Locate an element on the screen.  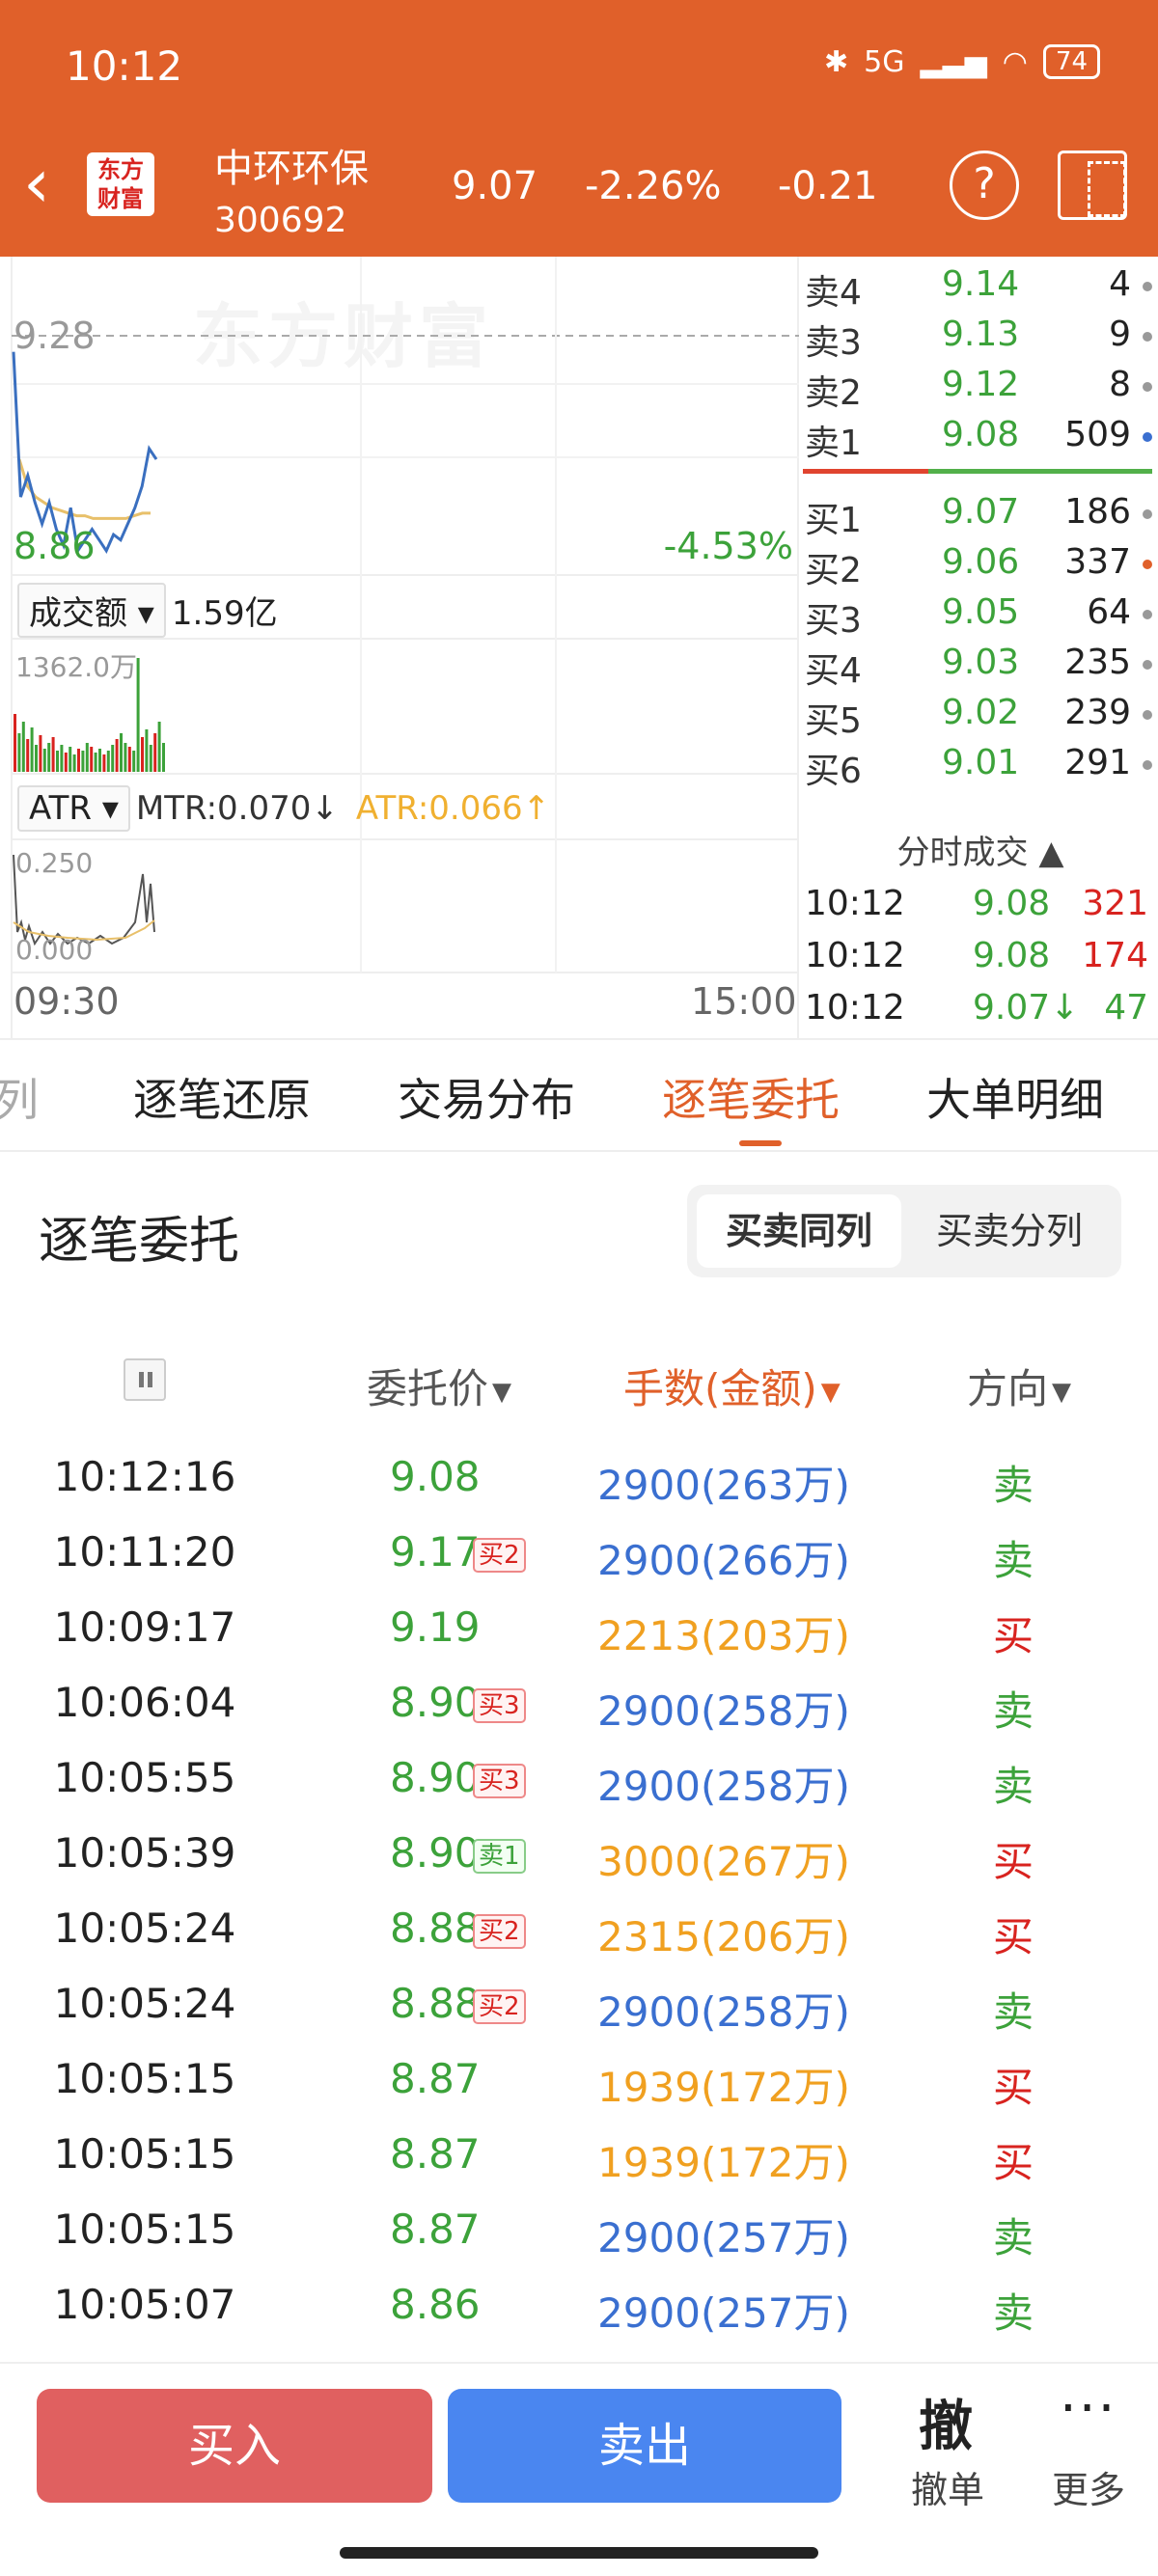
time-start: 09:30 is located at coordinates (67, 1002).